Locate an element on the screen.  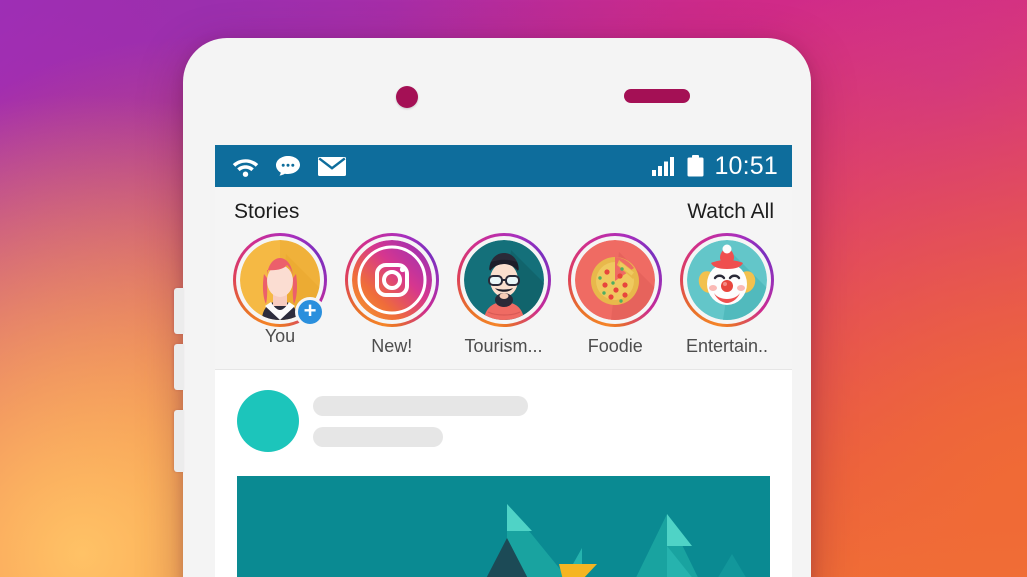
hipster-man-avatar is located at coordinates (503, 280).